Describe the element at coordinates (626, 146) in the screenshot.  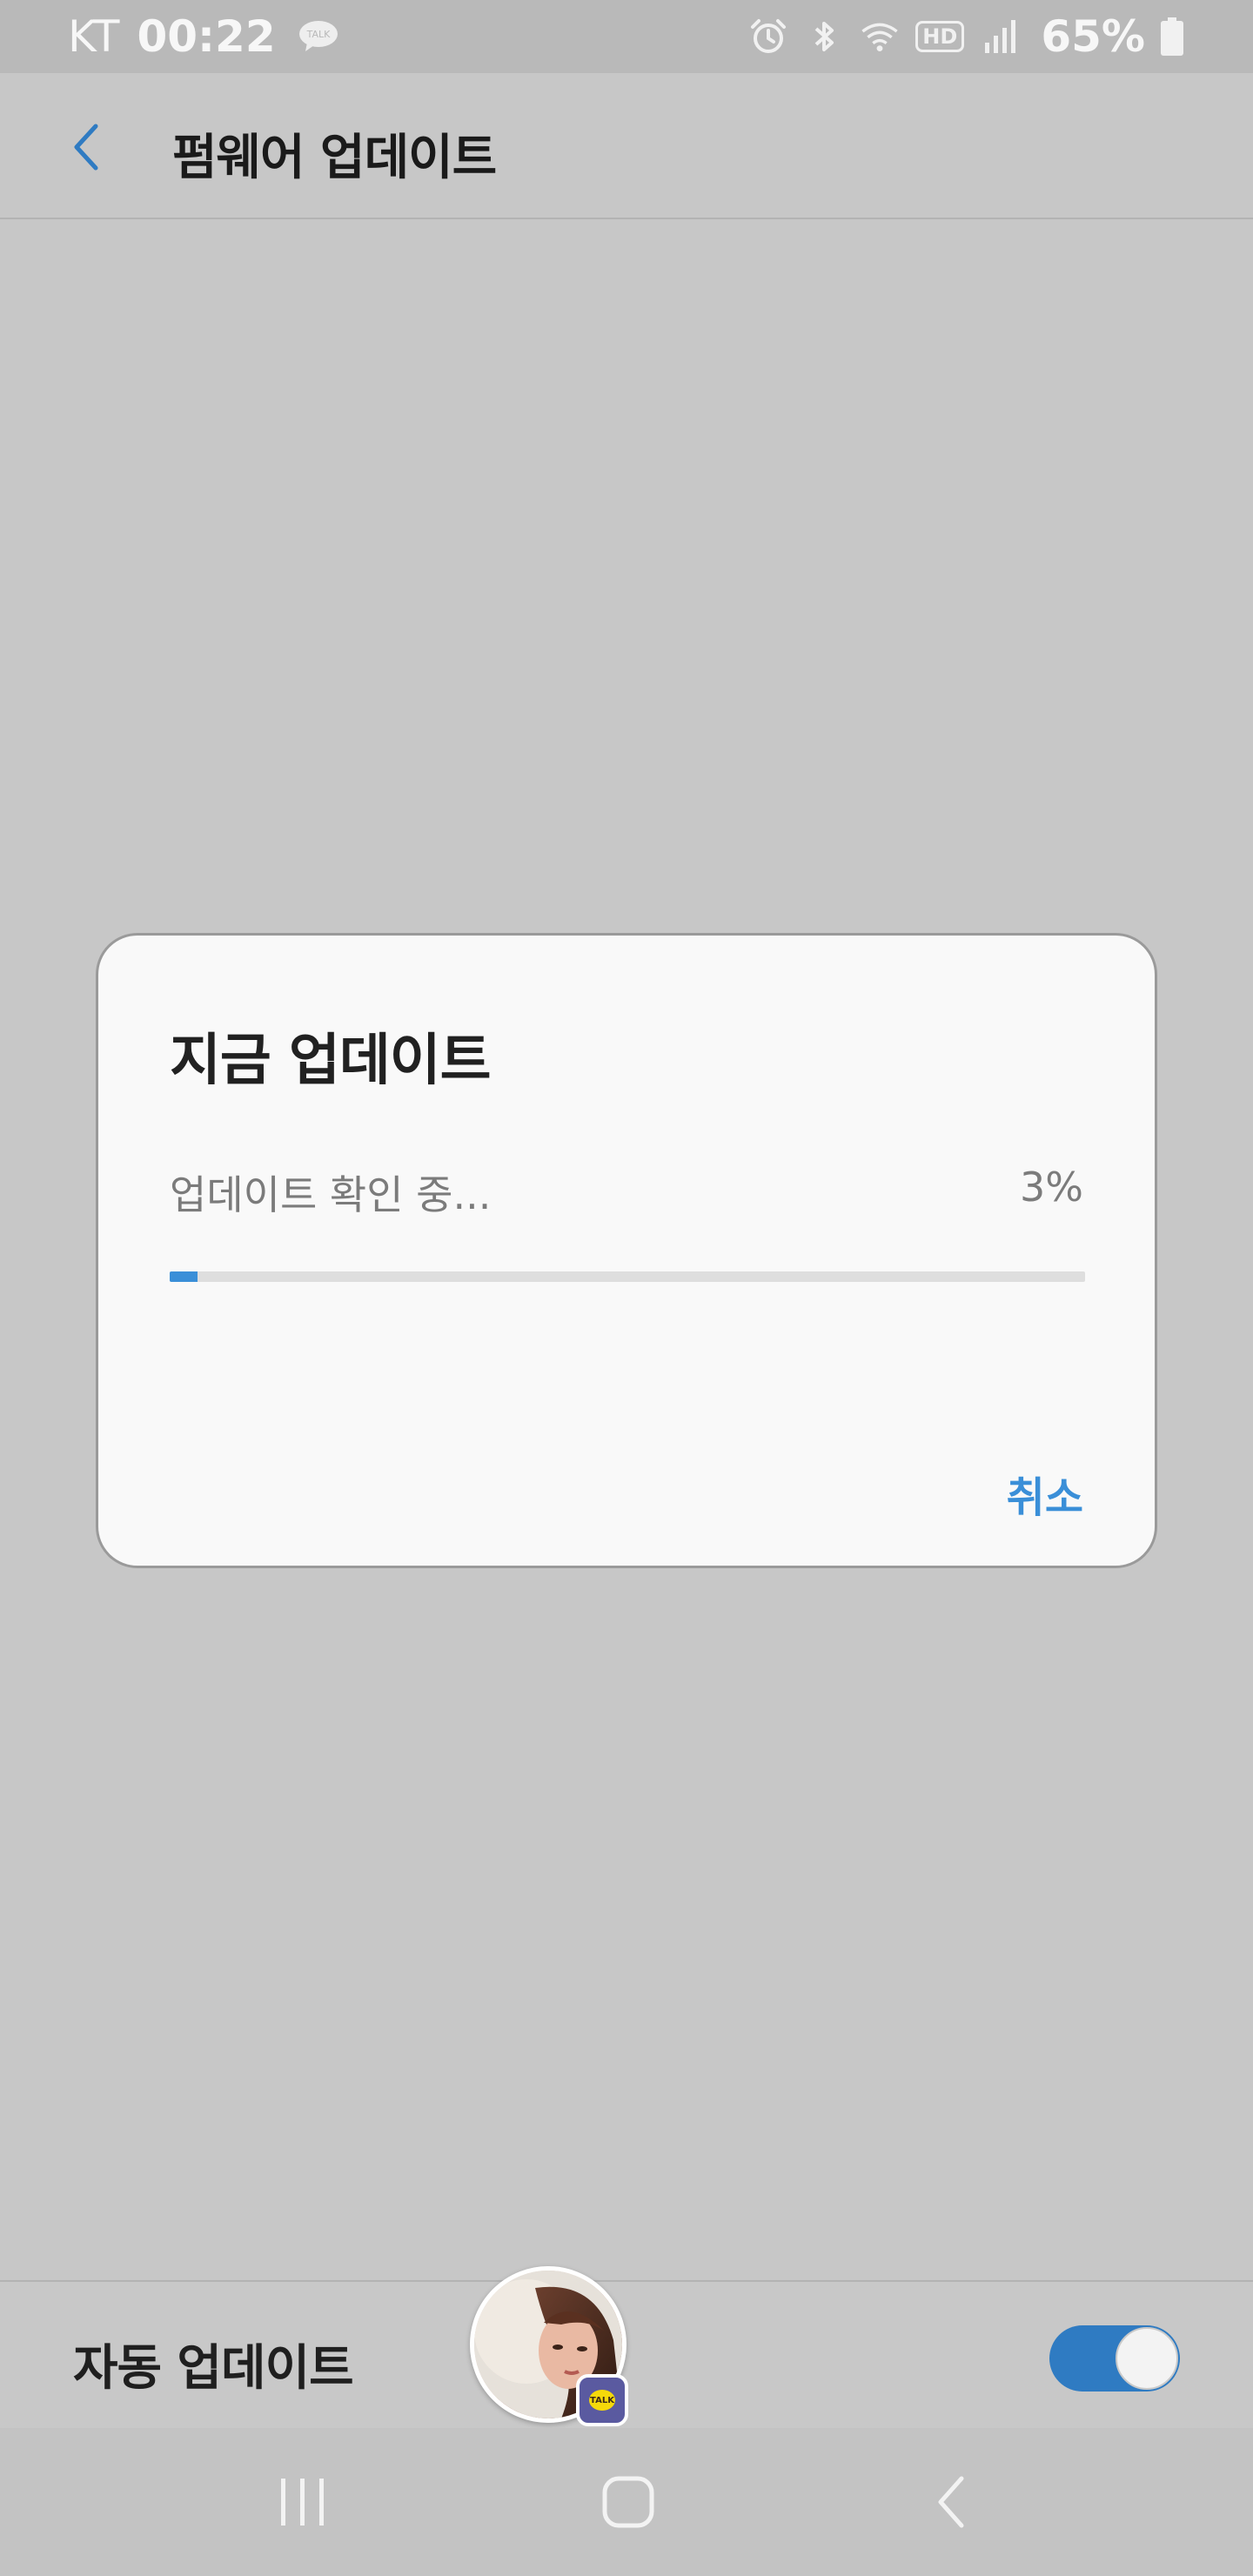
I see `app-header: 펌웨어 업데이트` at that location.